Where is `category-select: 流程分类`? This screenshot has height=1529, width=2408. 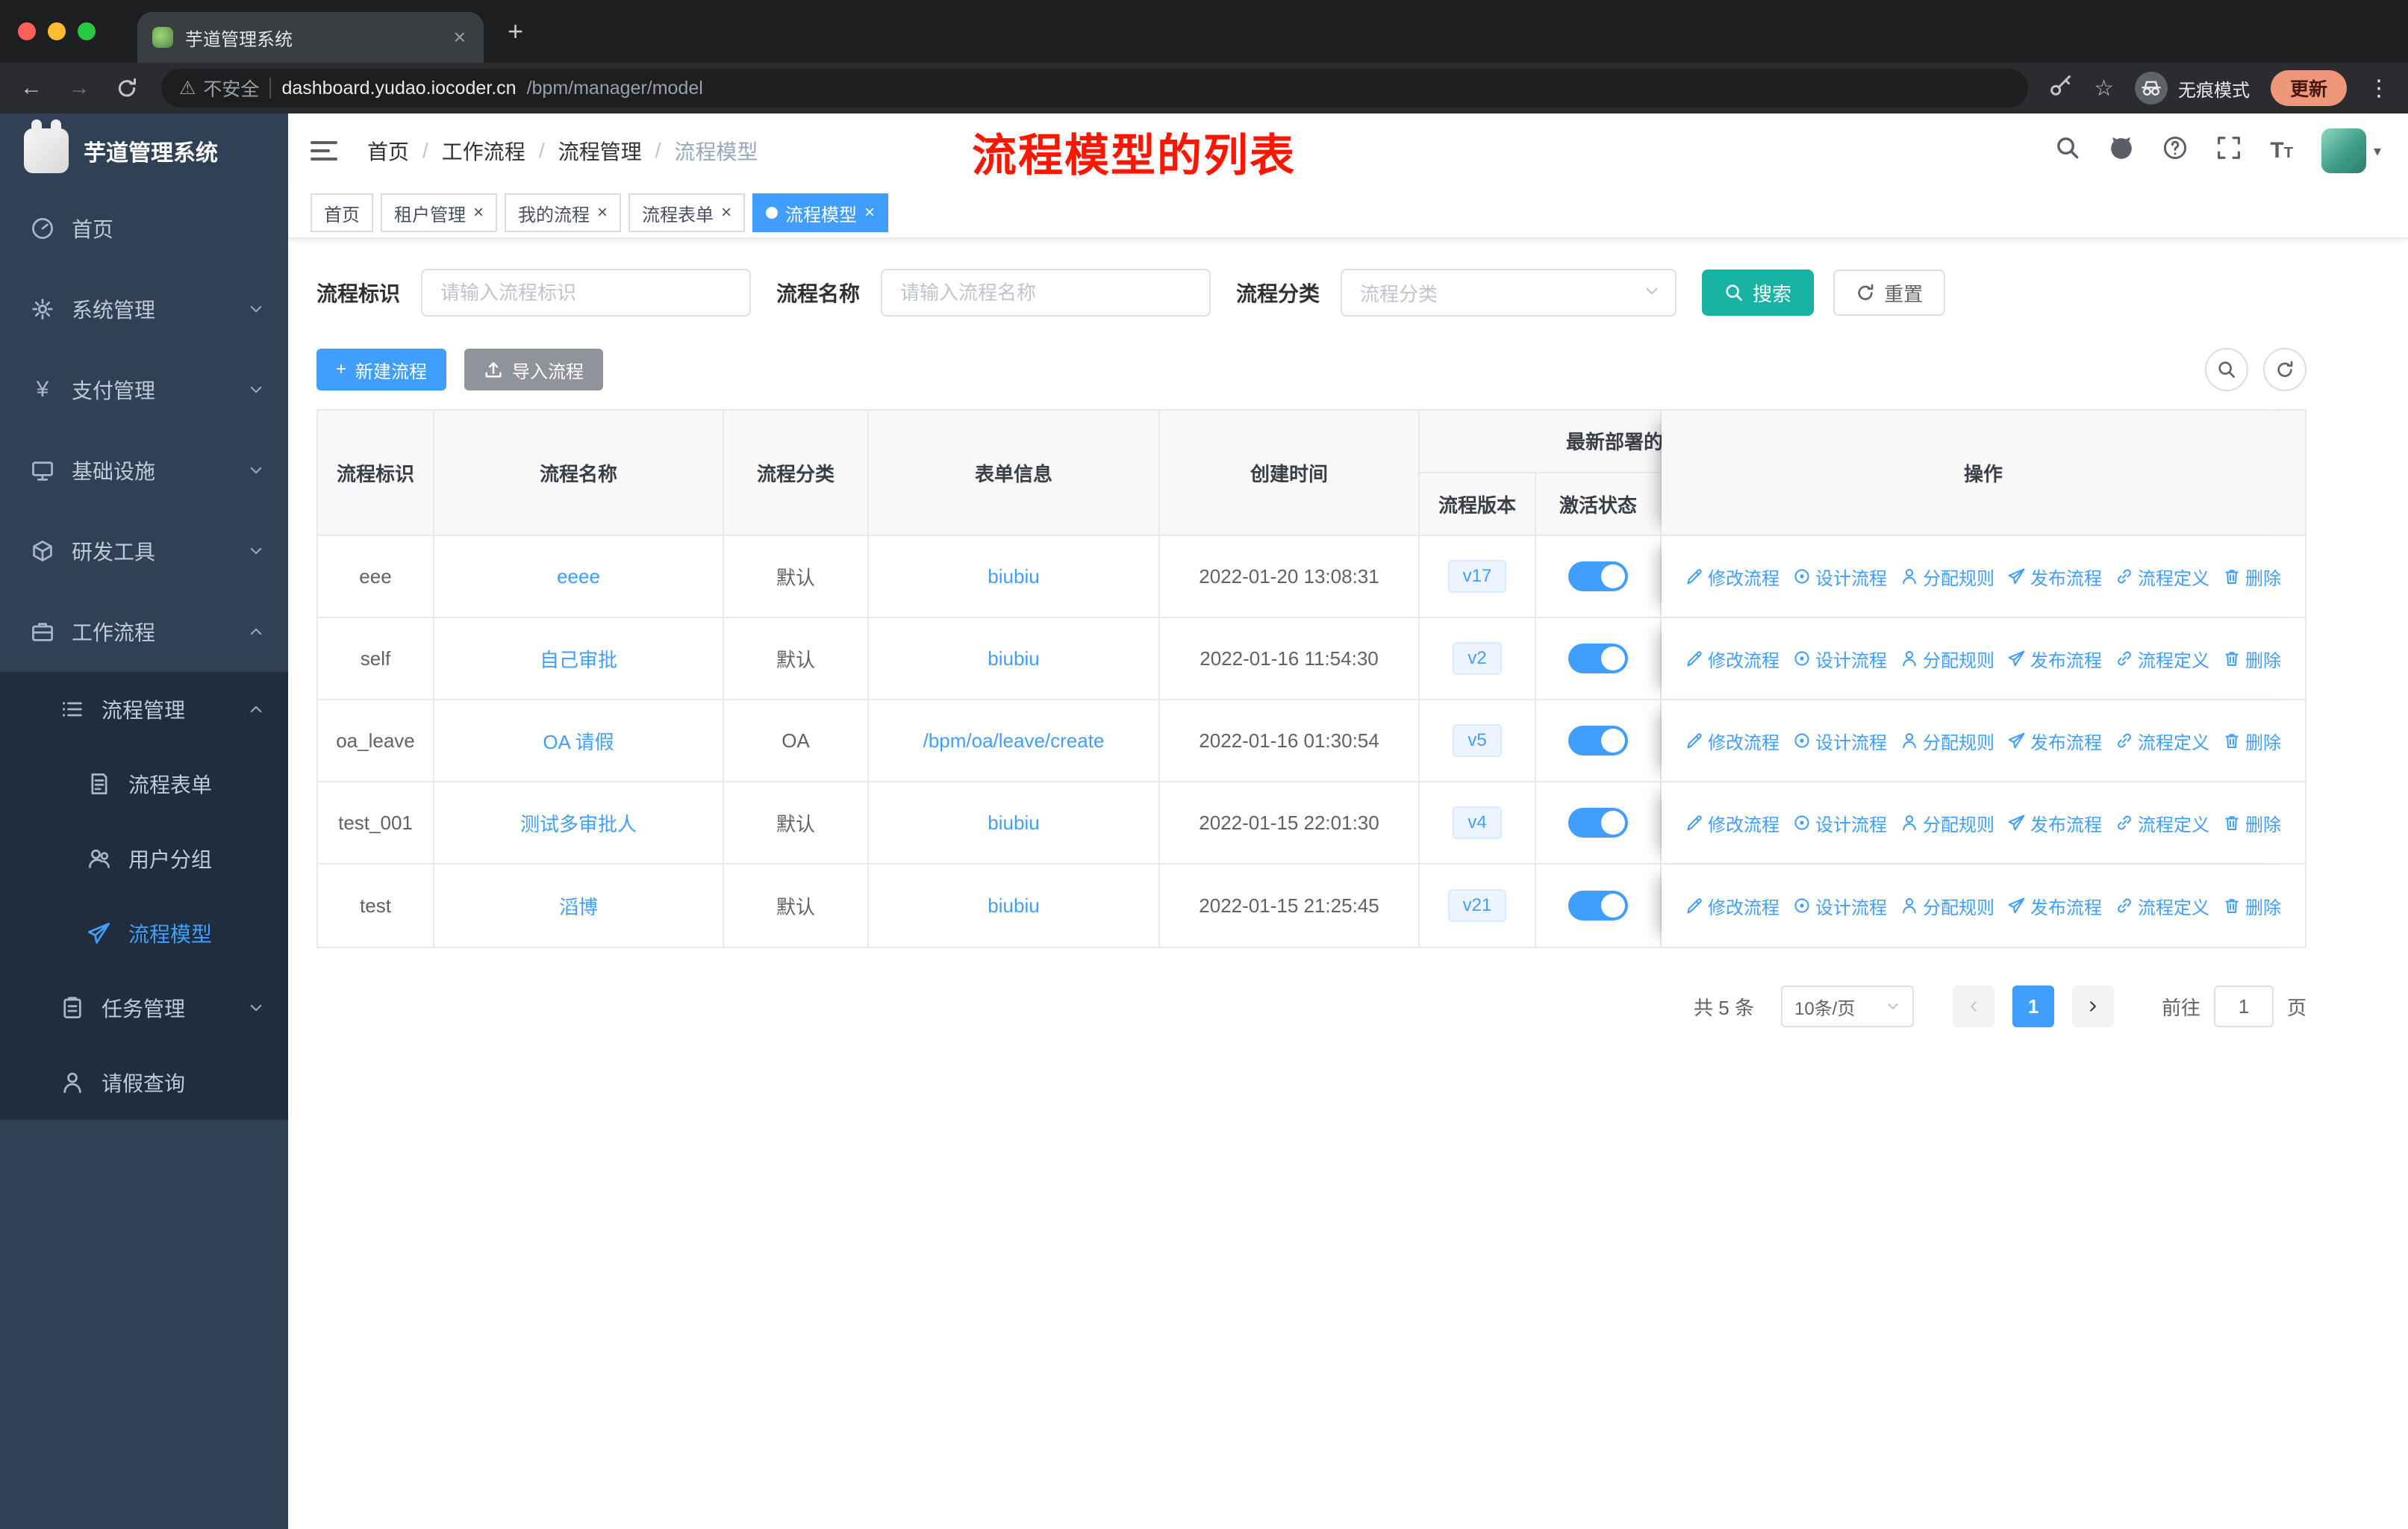 category-select: 流程分类 is located at coordinates (1509, 293).